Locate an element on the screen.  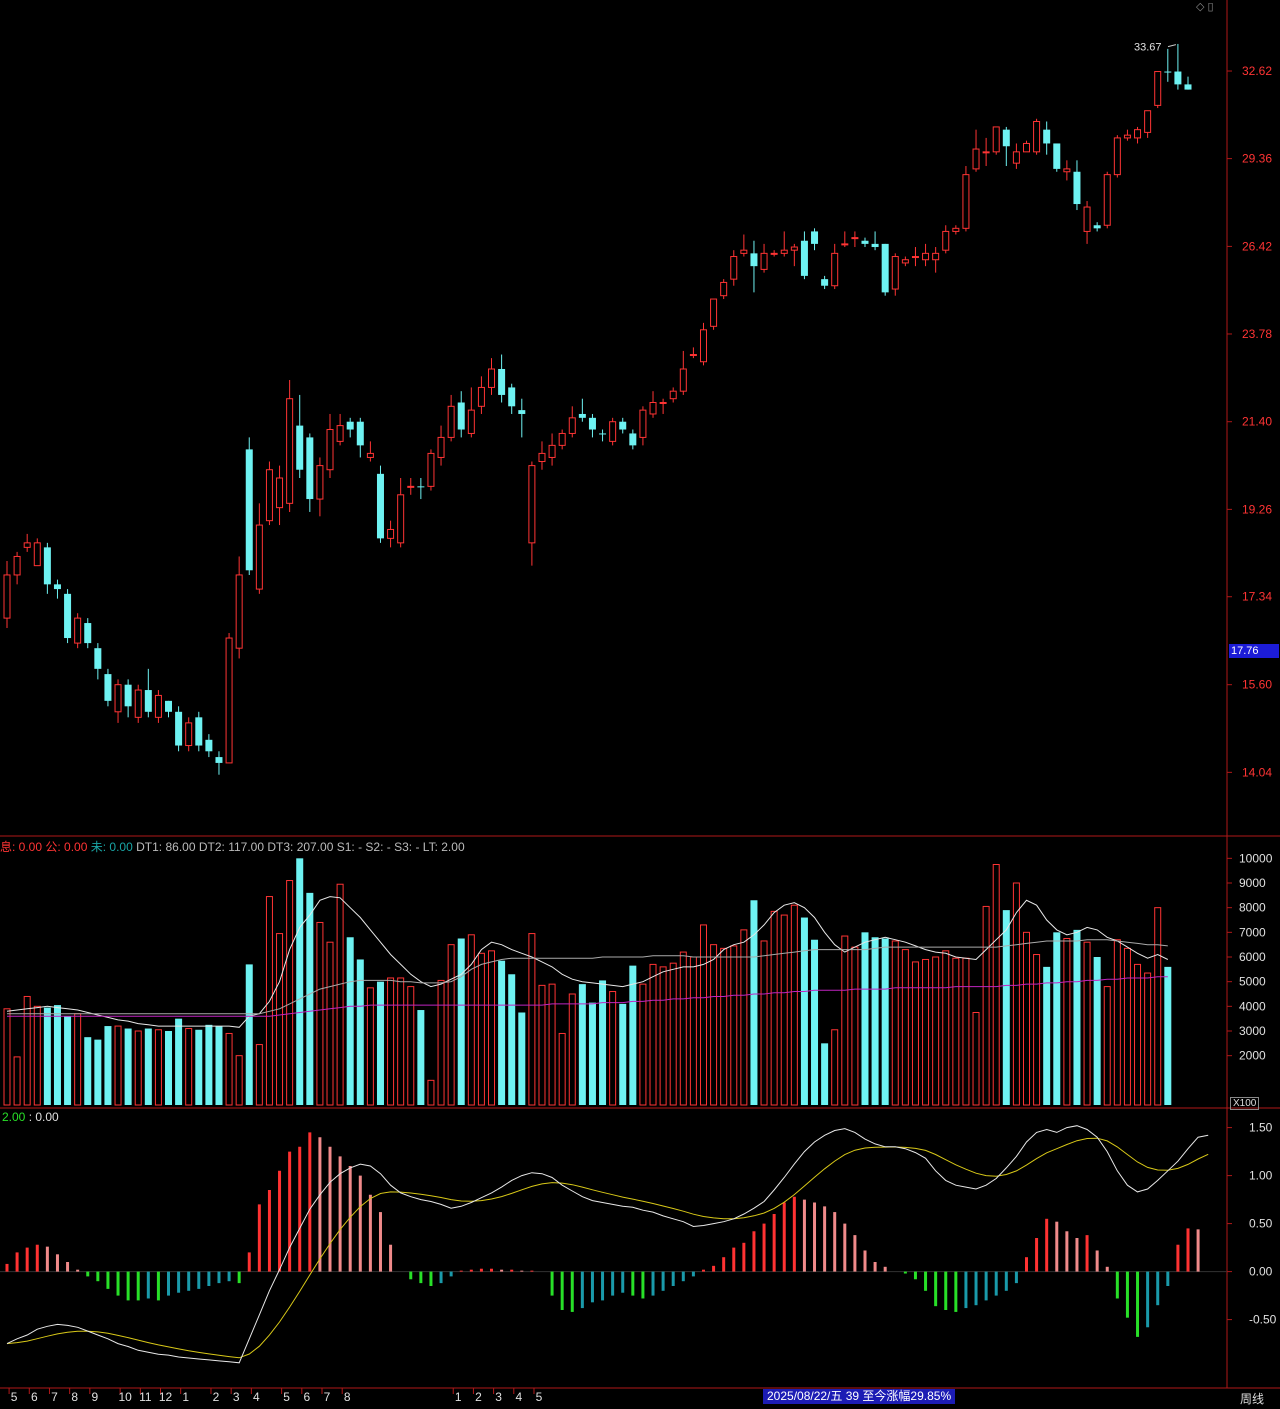
indicator-label: DT1: is located at coordinates (149, 847).